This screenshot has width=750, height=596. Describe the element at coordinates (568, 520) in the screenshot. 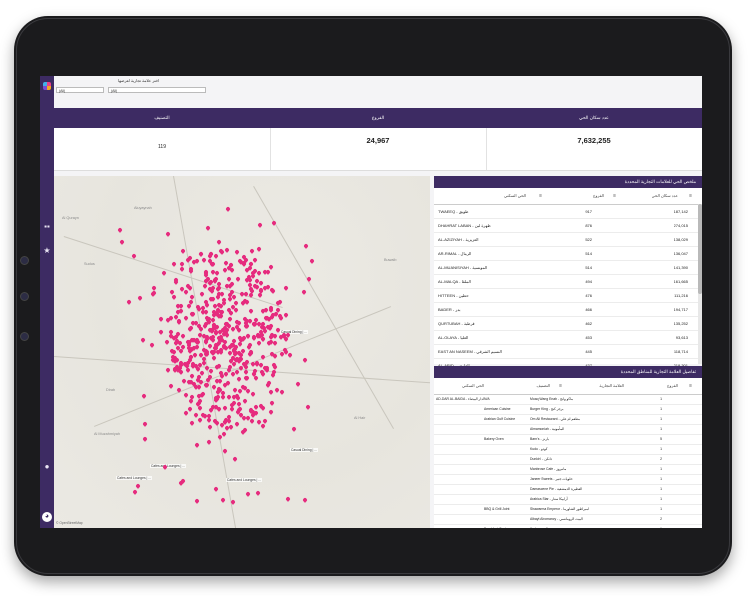

I see `table-row: Albayt Alromancy - البيت الرومانسي 2` at that location.